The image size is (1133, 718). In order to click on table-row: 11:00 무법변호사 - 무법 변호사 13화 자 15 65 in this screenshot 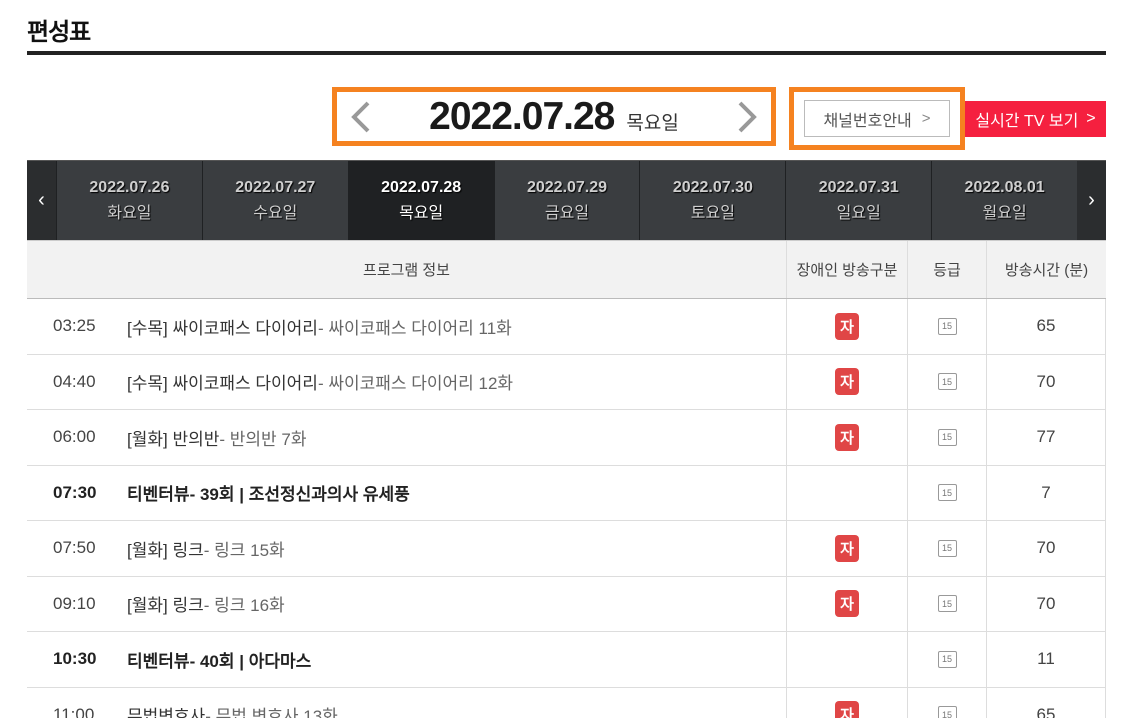, I will do `click(566, 702)`.